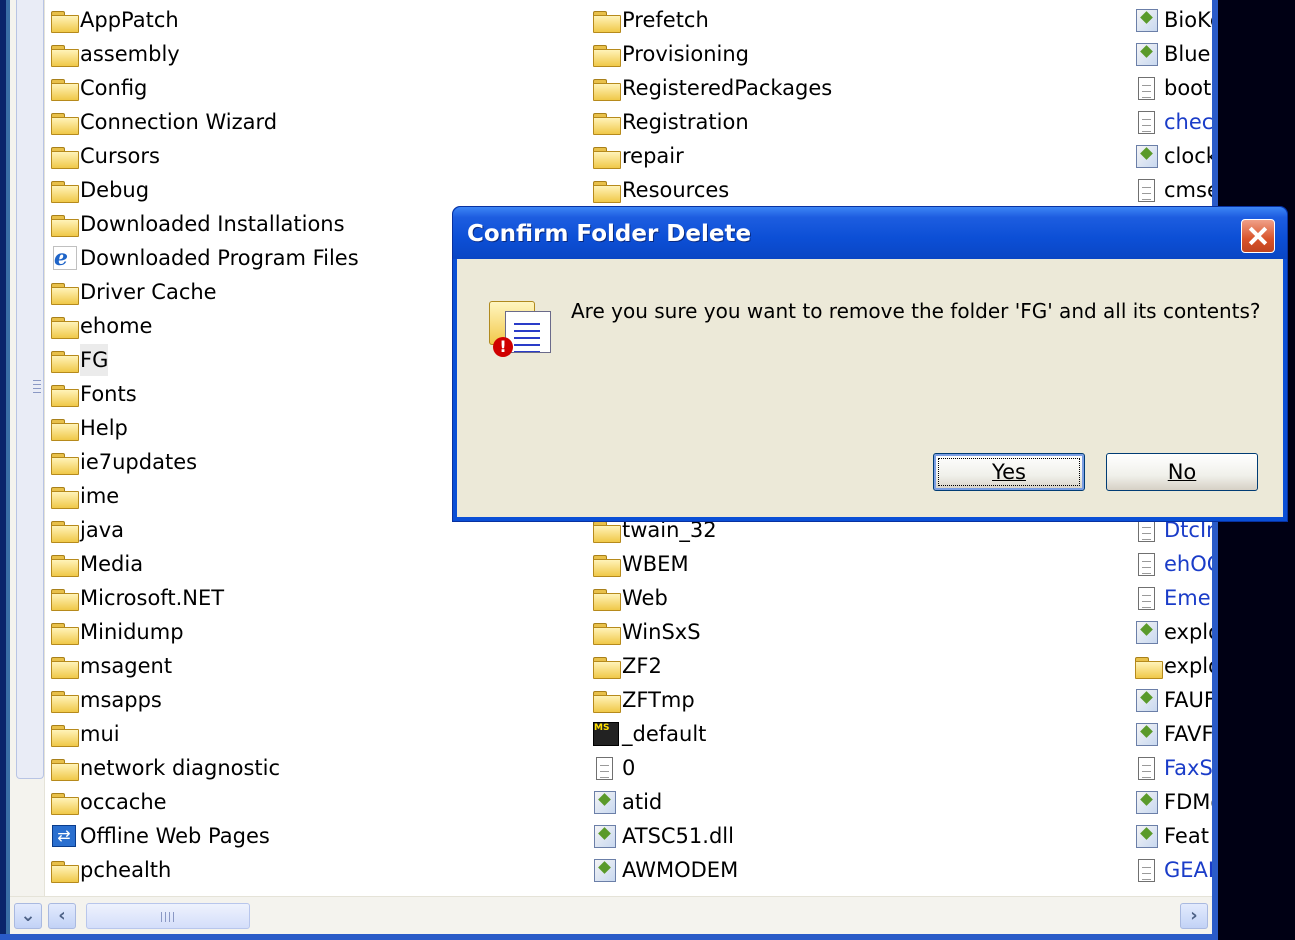  I want to click on file-list-item: FAVF, so click(1172, 734).